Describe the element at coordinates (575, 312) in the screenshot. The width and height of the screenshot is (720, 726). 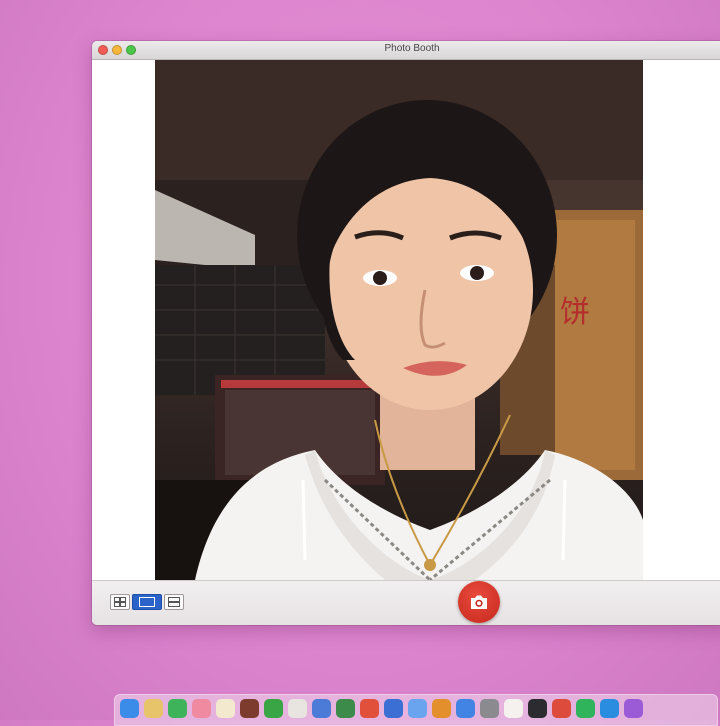
I see `svg-text: 饼` at that location.